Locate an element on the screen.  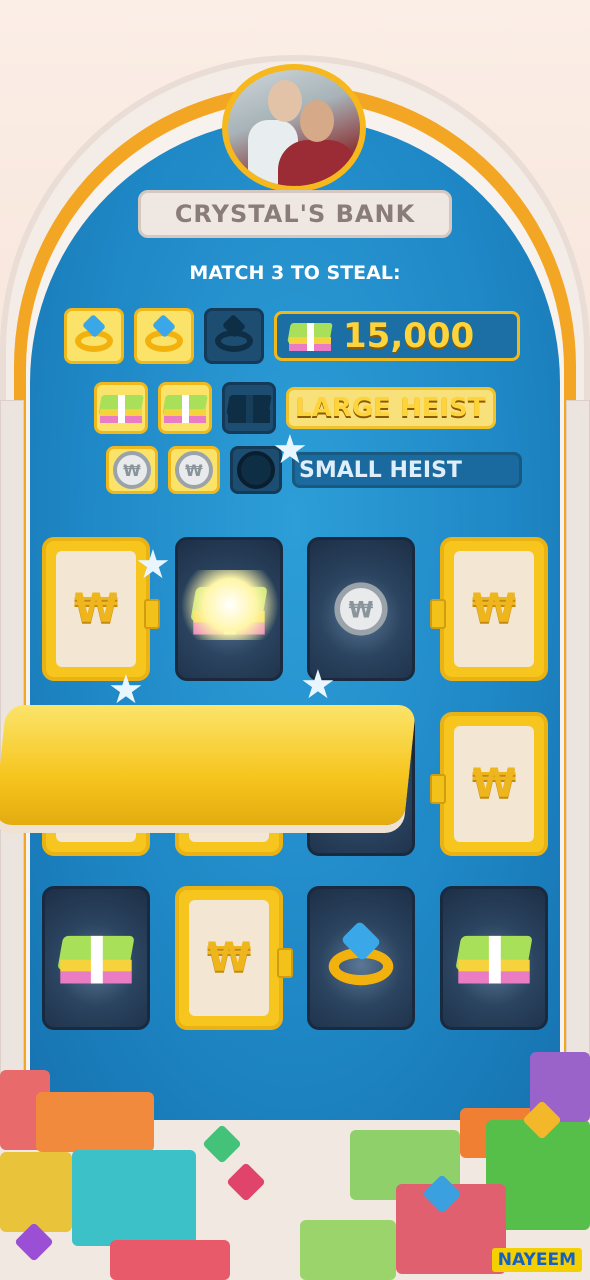
prize-reward-small: SMALL HEIST is located at coordinates (407, 470).